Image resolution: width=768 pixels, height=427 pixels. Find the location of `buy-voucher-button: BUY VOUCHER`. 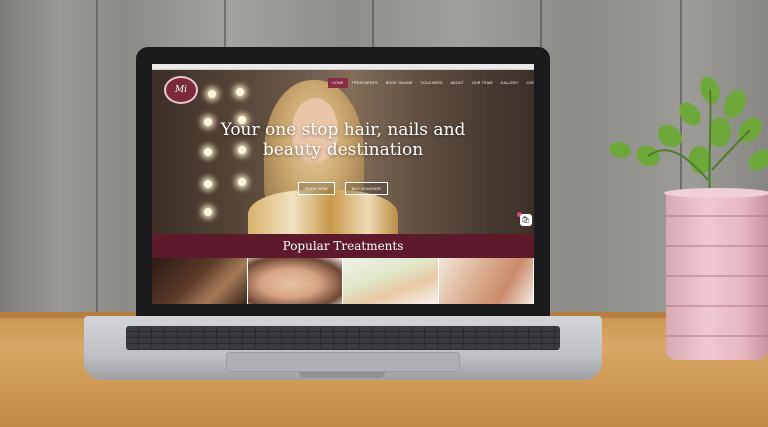

buy-voucher-button: BUY VOUCHER is located at coordinates (366, 188).